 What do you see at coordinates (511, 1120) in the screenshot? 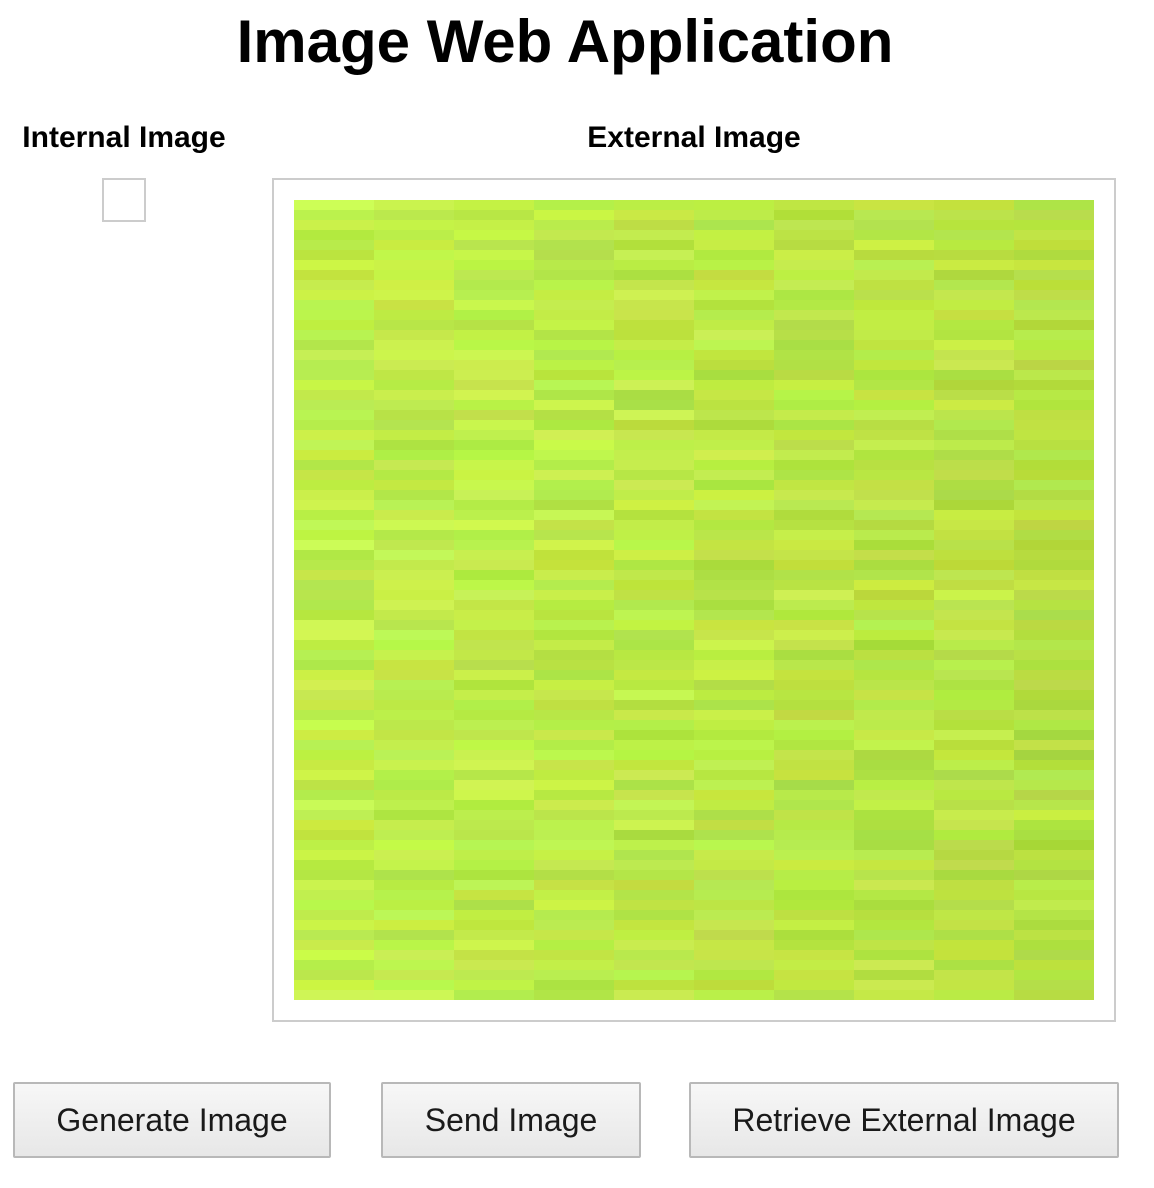
I see `send-image-button: Send Image` at bounding box center [511, 1120].